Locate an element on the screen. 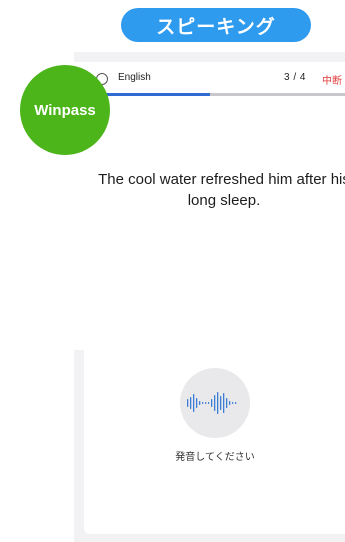  app-header: English 3 / 4 中断 is located at coordinates (209, 79).